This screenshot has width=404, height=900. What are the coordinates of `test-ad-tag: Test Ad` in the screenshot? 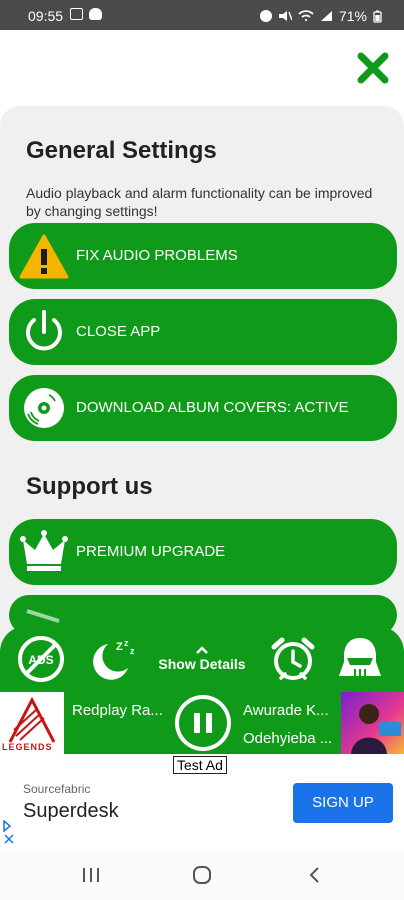 It's located at (200, 765).